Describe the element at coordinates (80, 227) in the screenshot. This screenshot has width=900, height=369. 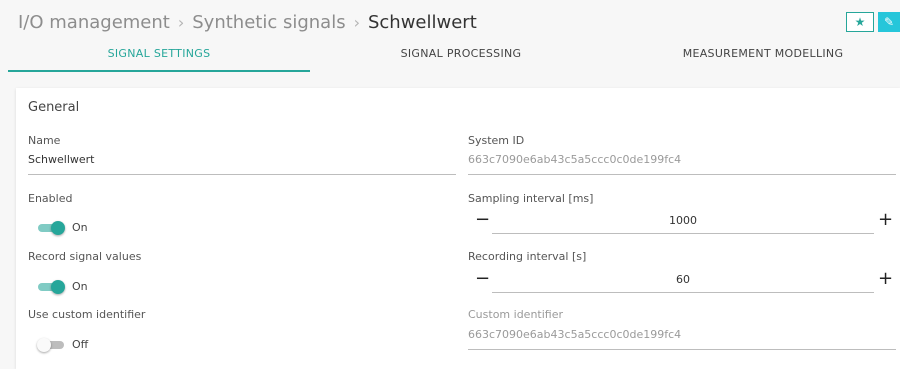
I see `enabled-state: On` at that location.